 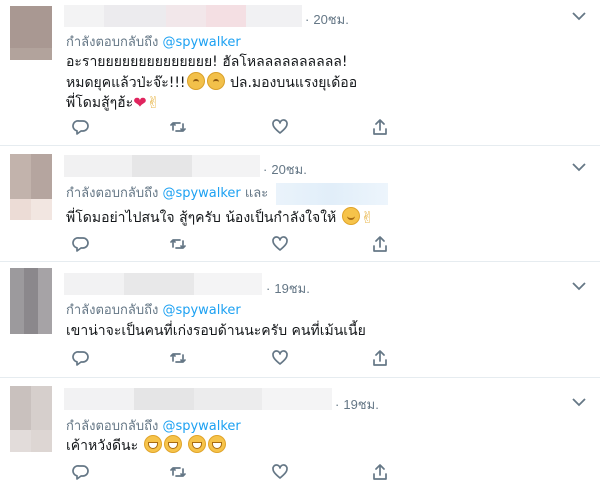 What do you see at coordinates (195, 81) in the screenshot?
I see `sad-face-icon` at bounding box center [195, 81].